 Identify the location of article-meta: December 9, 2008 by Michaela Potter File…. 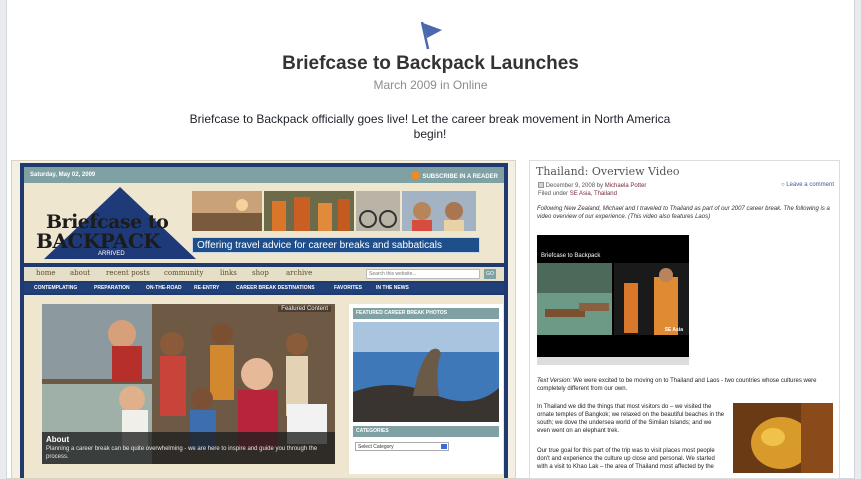
(592, 189).